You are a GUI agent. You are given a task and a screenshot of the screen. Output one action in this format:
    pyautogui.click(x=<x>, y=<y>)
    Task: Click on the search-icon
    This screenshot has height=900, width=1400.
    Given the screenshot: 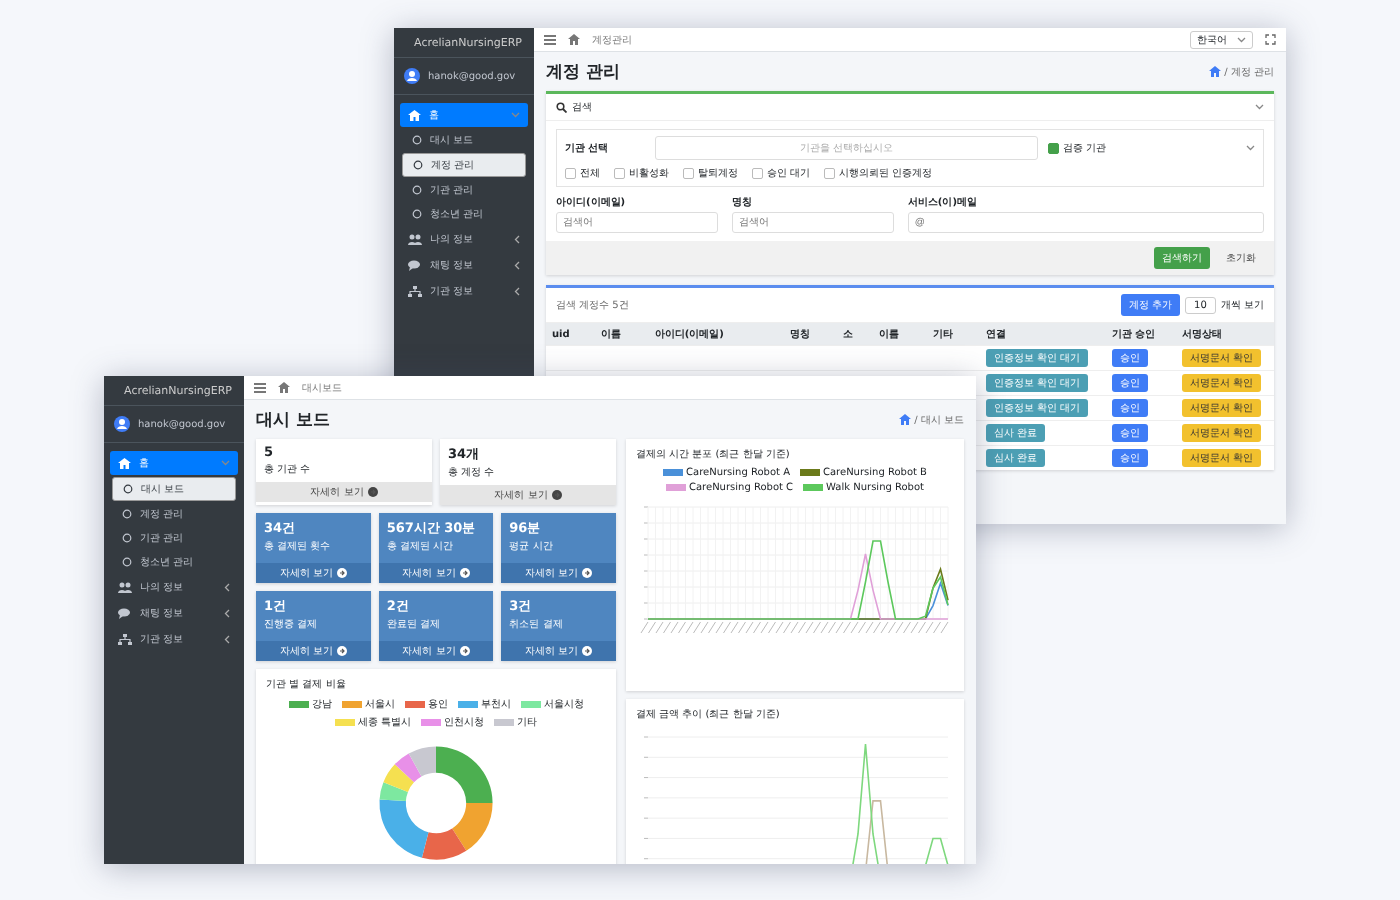 What is the action you would take?
    pyautogui.click(x=561, y=107)
    